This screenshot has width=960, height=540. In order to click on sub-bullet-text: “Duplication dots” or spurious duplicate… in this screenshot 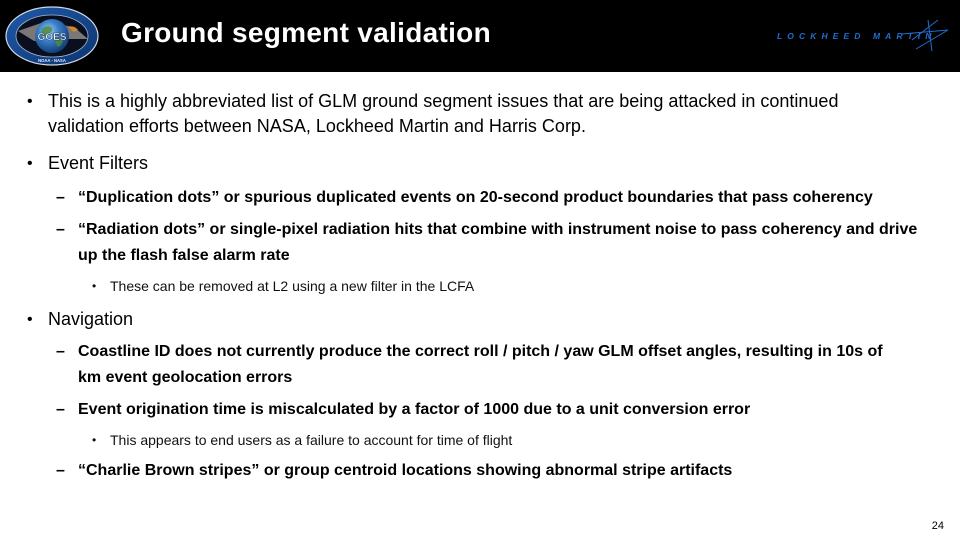, I will do `click(475, 197)`.